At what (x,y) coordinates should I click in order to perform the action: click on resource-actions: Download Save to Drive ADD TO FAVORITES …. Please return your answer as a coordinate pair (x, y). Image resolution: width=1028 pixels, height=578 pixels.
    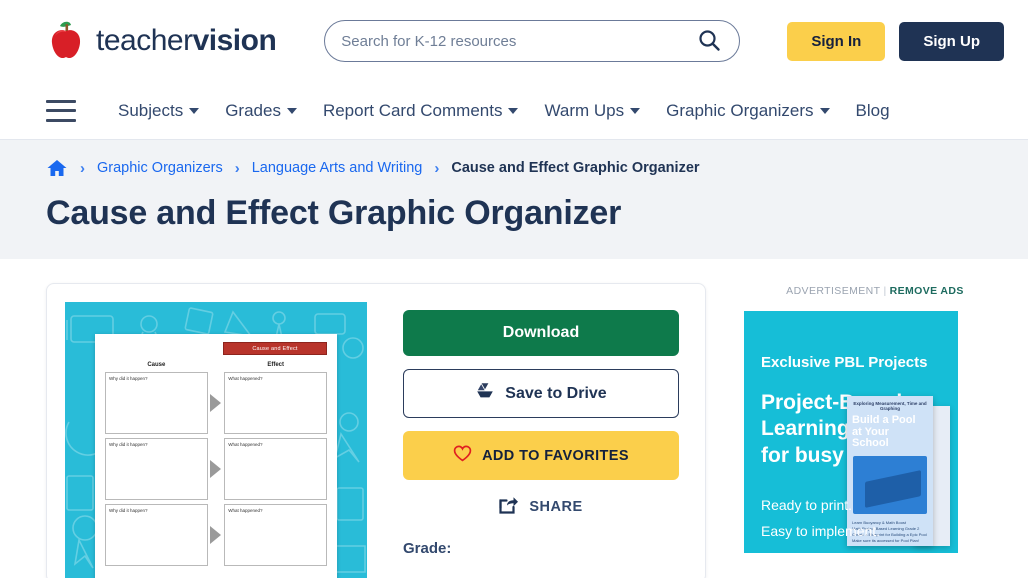
    Looking at the image, I should click on (528, 440).